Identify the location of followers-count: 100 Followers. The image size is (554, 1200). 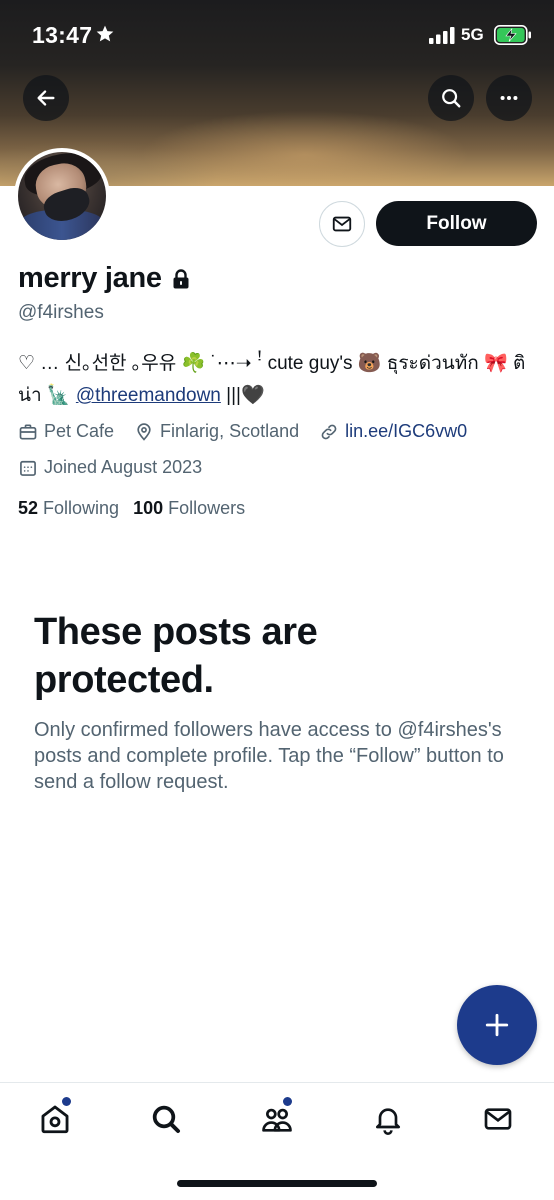
(189, 508).